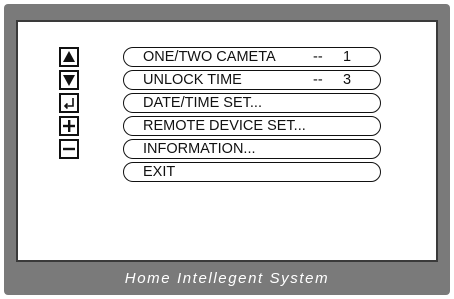 This screenshot has width=454, height=299. I want to click on menu-item-label: UNLOCK TIME, so click(192, 80).